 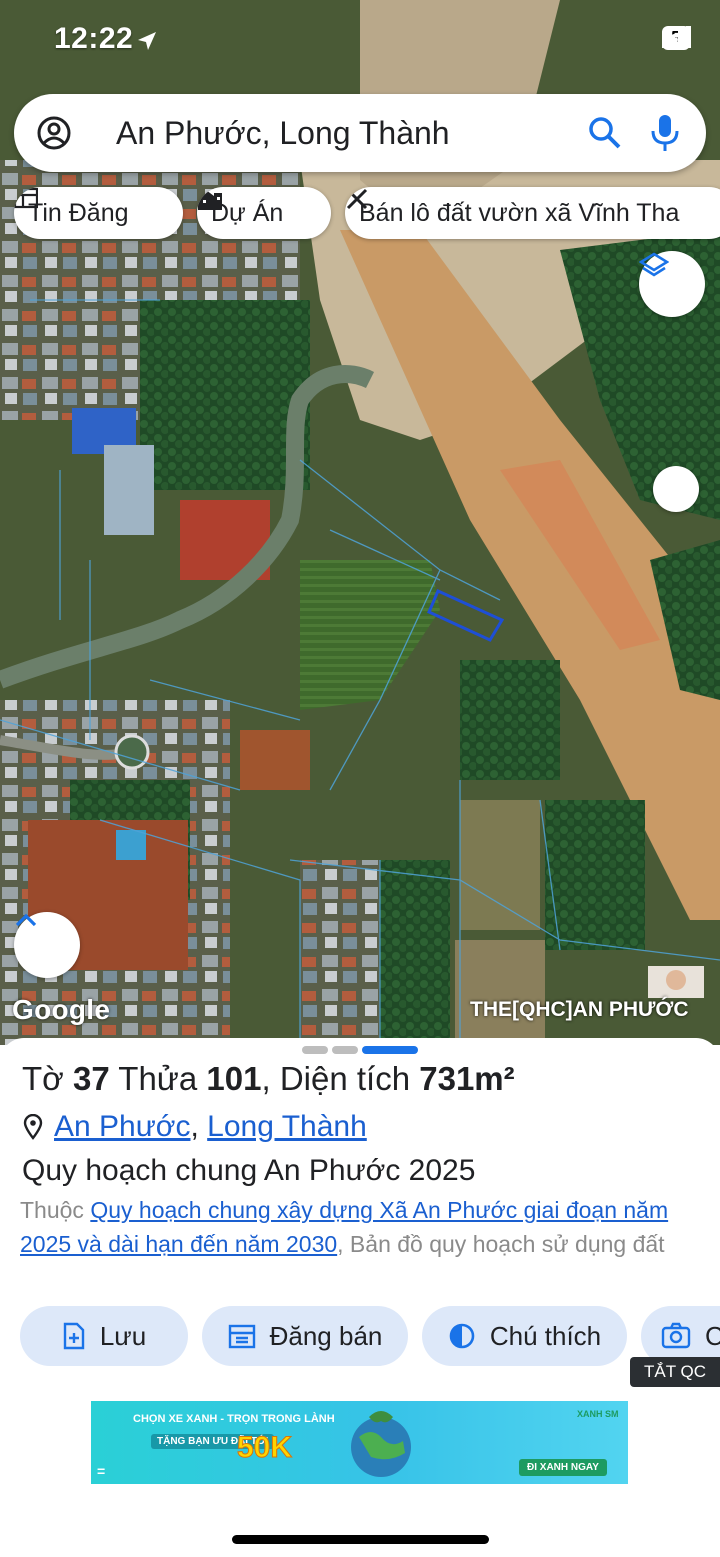 I want to click on account-icon, so click(x=54, y=133).